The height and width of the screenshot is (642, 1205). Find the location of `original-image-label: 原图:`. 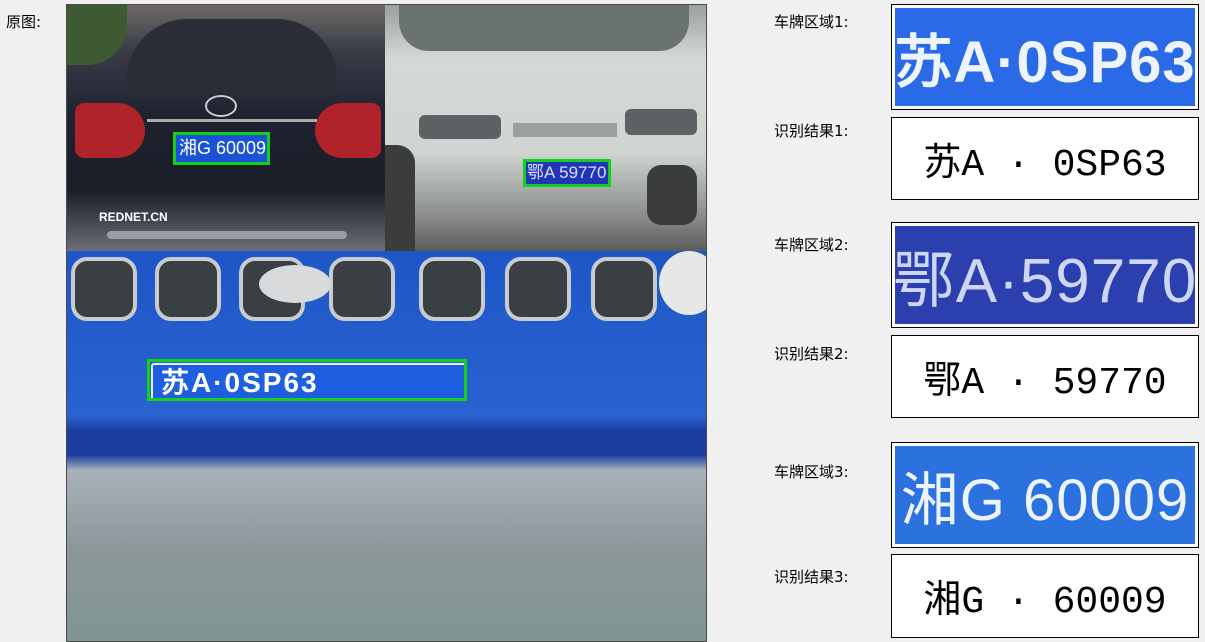

original-image-label: 原图: is located at coordinates (24, 22).